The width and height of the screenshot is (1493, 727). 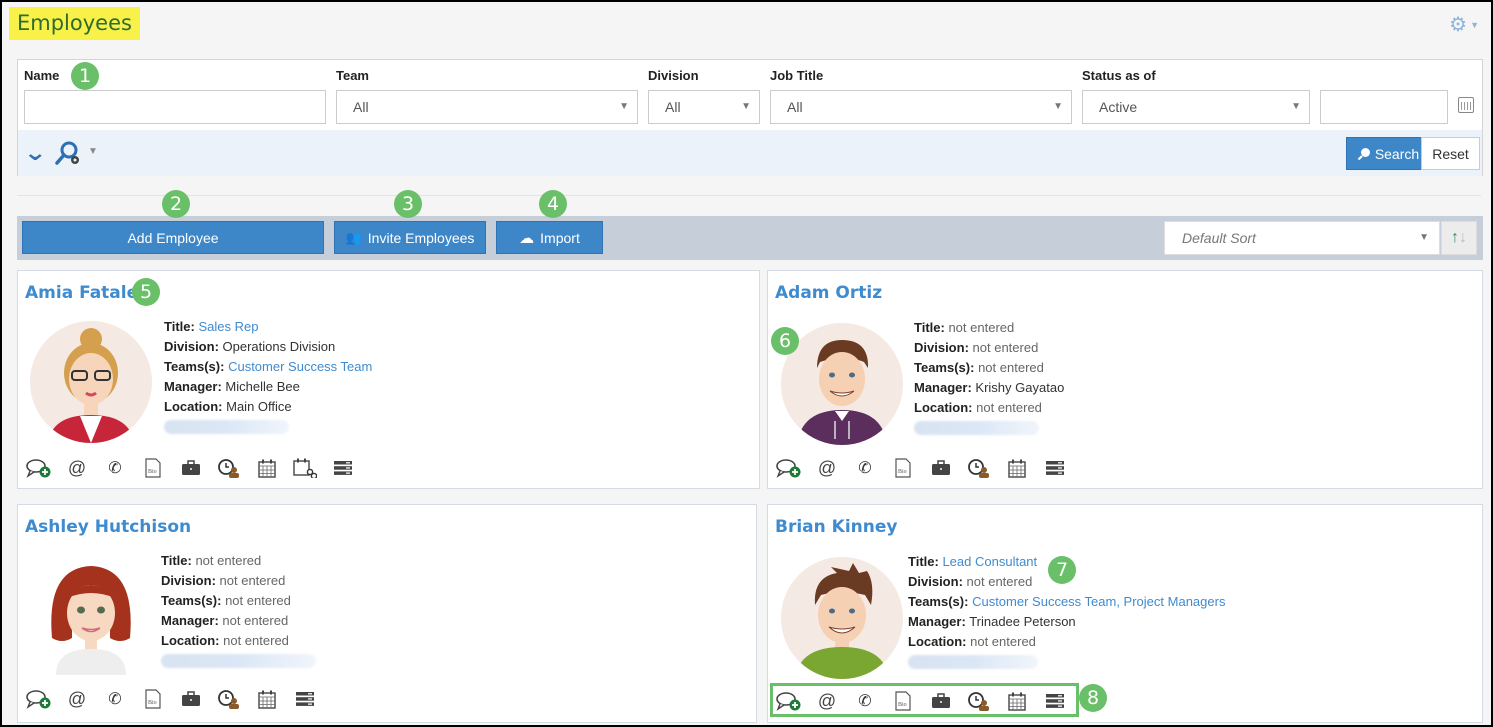 What do you see at coordinates (175, 107) in the screenshot?
I see `name-input` at bounding box center [175, 107].